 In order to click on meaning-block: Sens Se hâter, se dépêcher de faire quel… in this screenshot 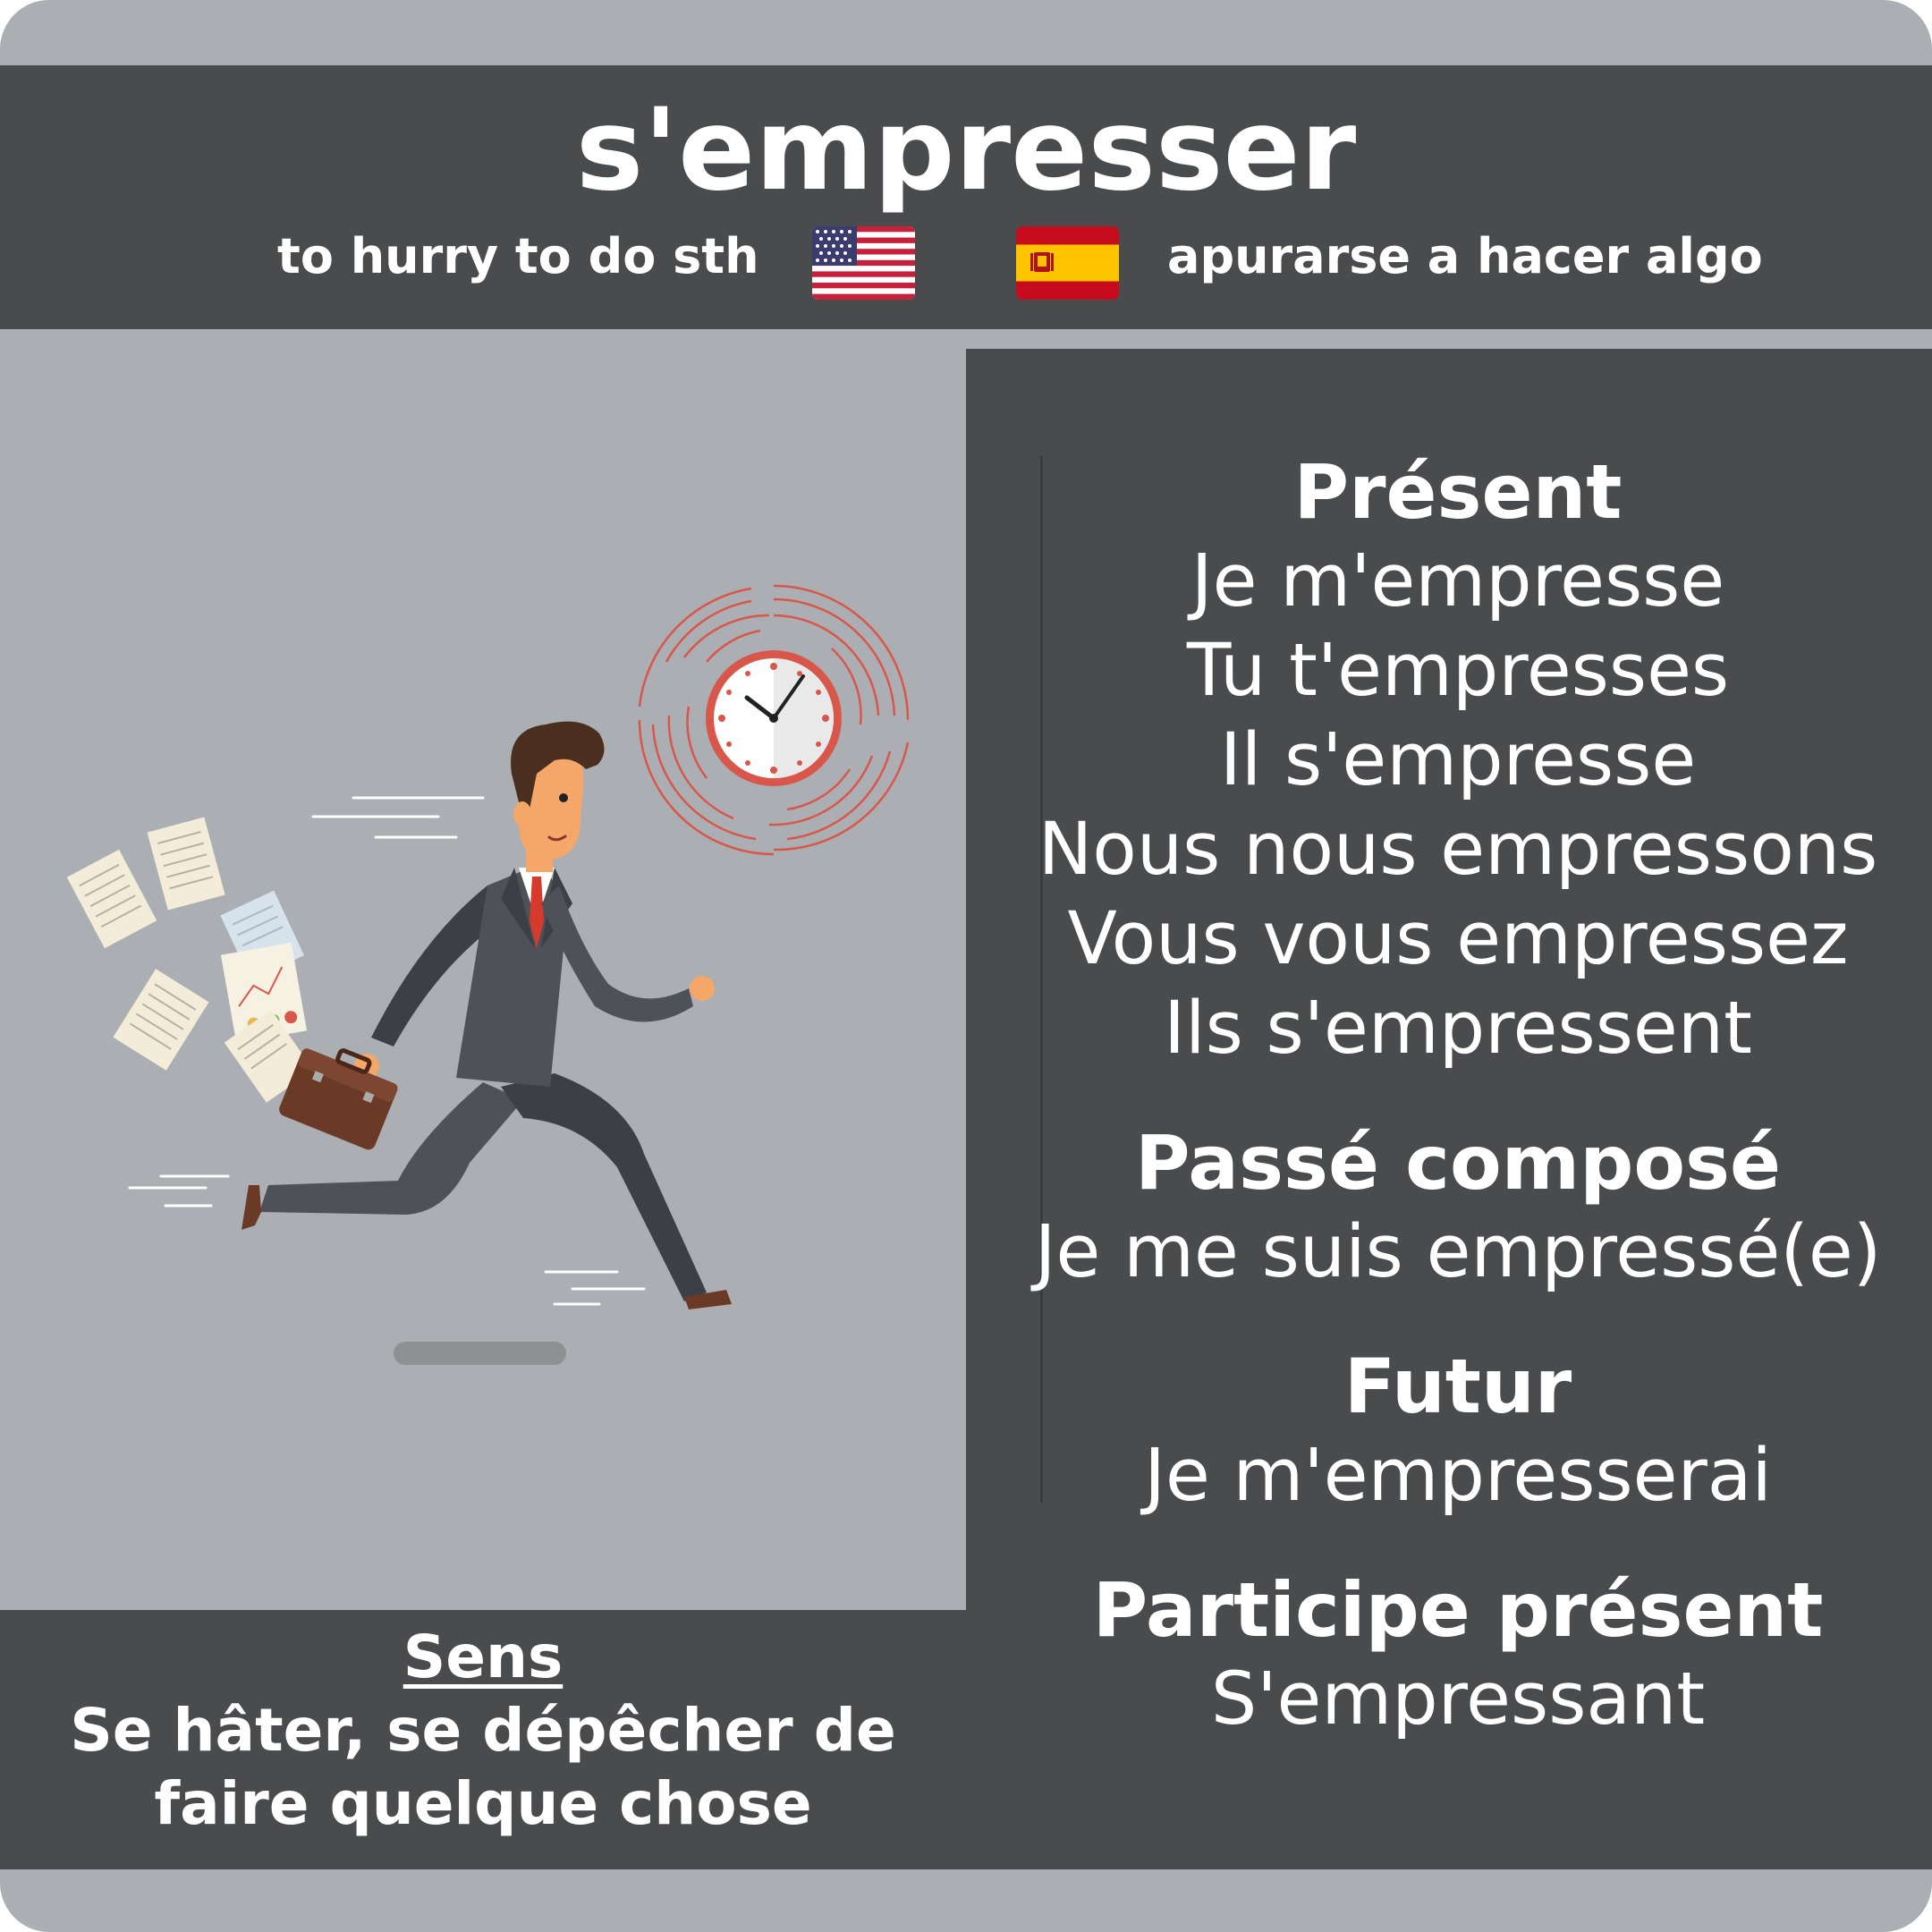, I will do `click(483, 1731)`.